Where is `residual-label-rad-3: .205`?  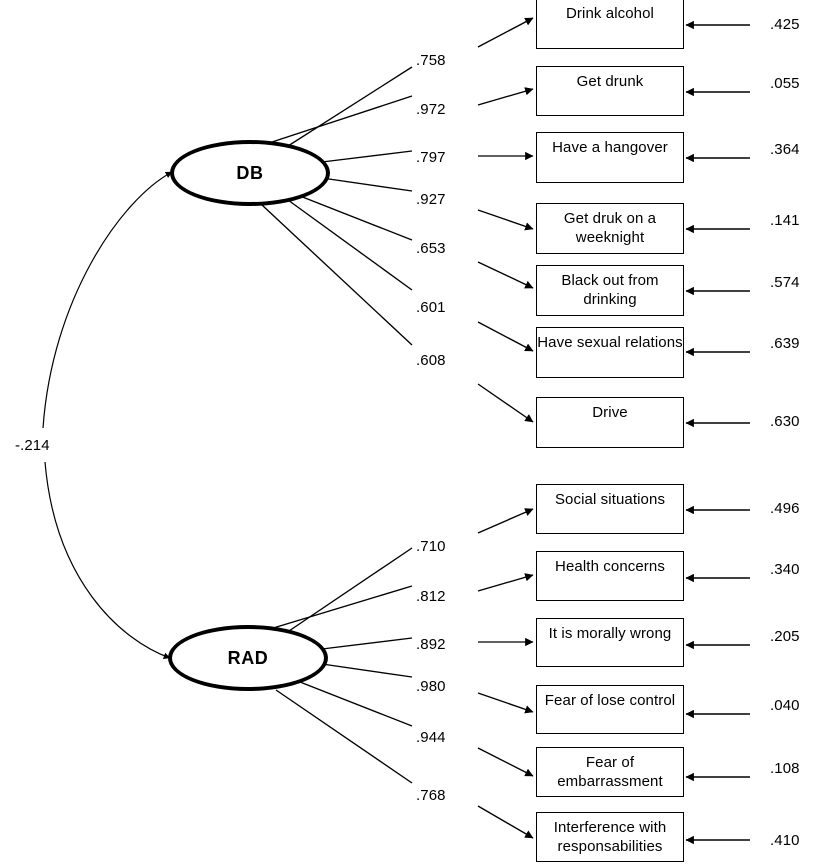 residual-label-rad-3: .205 is located at coordinates (785, 636).